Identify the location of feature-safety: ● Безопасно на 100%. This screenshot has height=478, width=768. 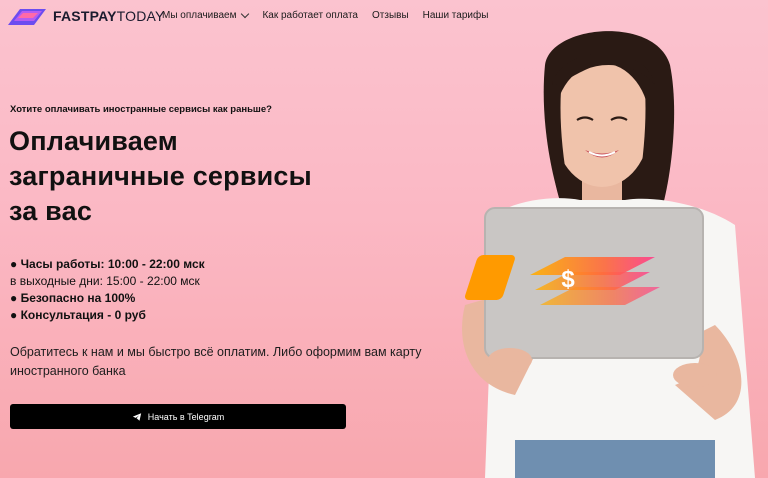
(73, 298).